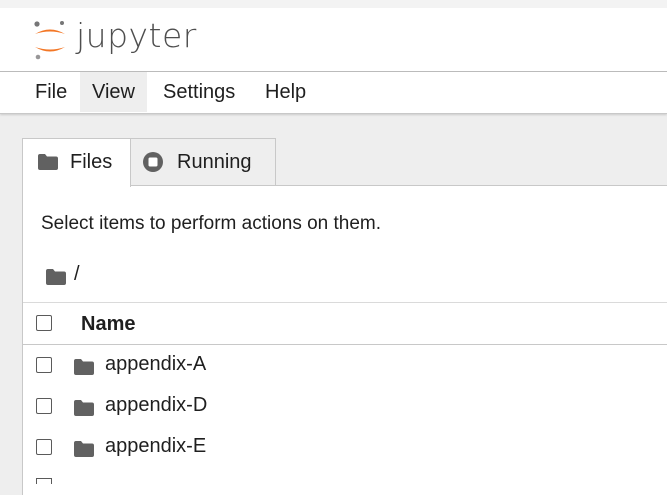 Image resolution: width=667 pixels, height=495 pixels. Describe the element at coordinates (44, 481) in the screenshot. I see `row-checkbox-partial` at that location.